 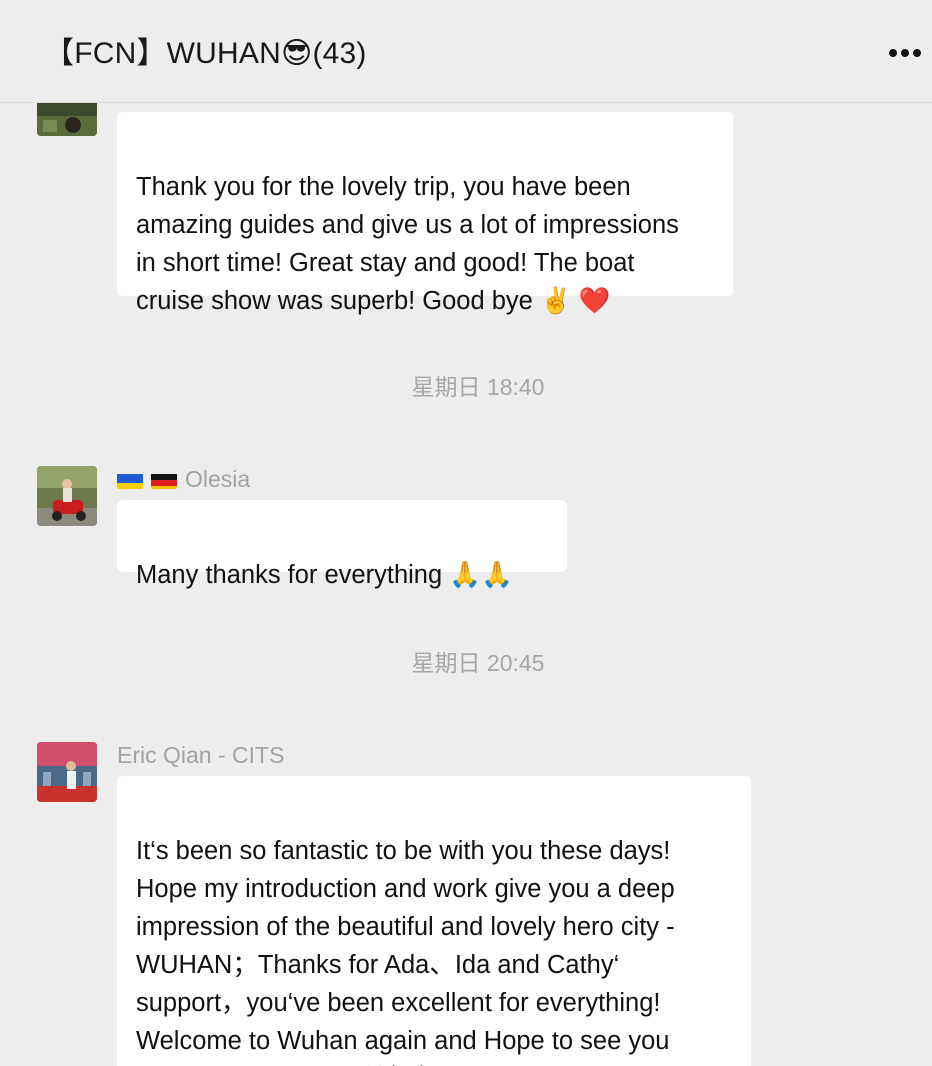 I want to click on chat-header: 【FCN】WUHAN😎(43), so click(x=466, y=51).